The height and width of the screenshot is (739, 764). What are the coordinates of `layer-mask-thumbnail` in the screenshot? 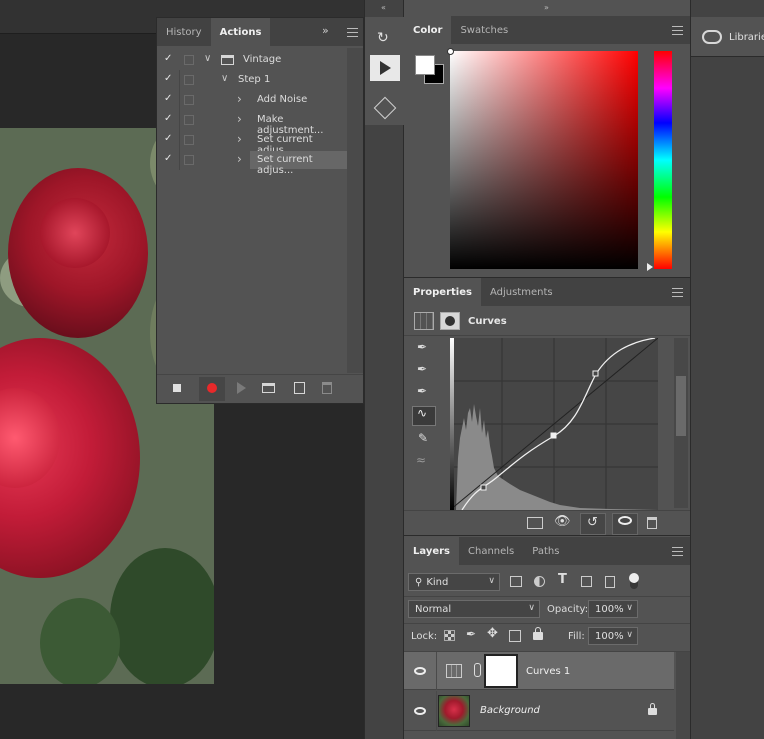 It's located at (501, 671).